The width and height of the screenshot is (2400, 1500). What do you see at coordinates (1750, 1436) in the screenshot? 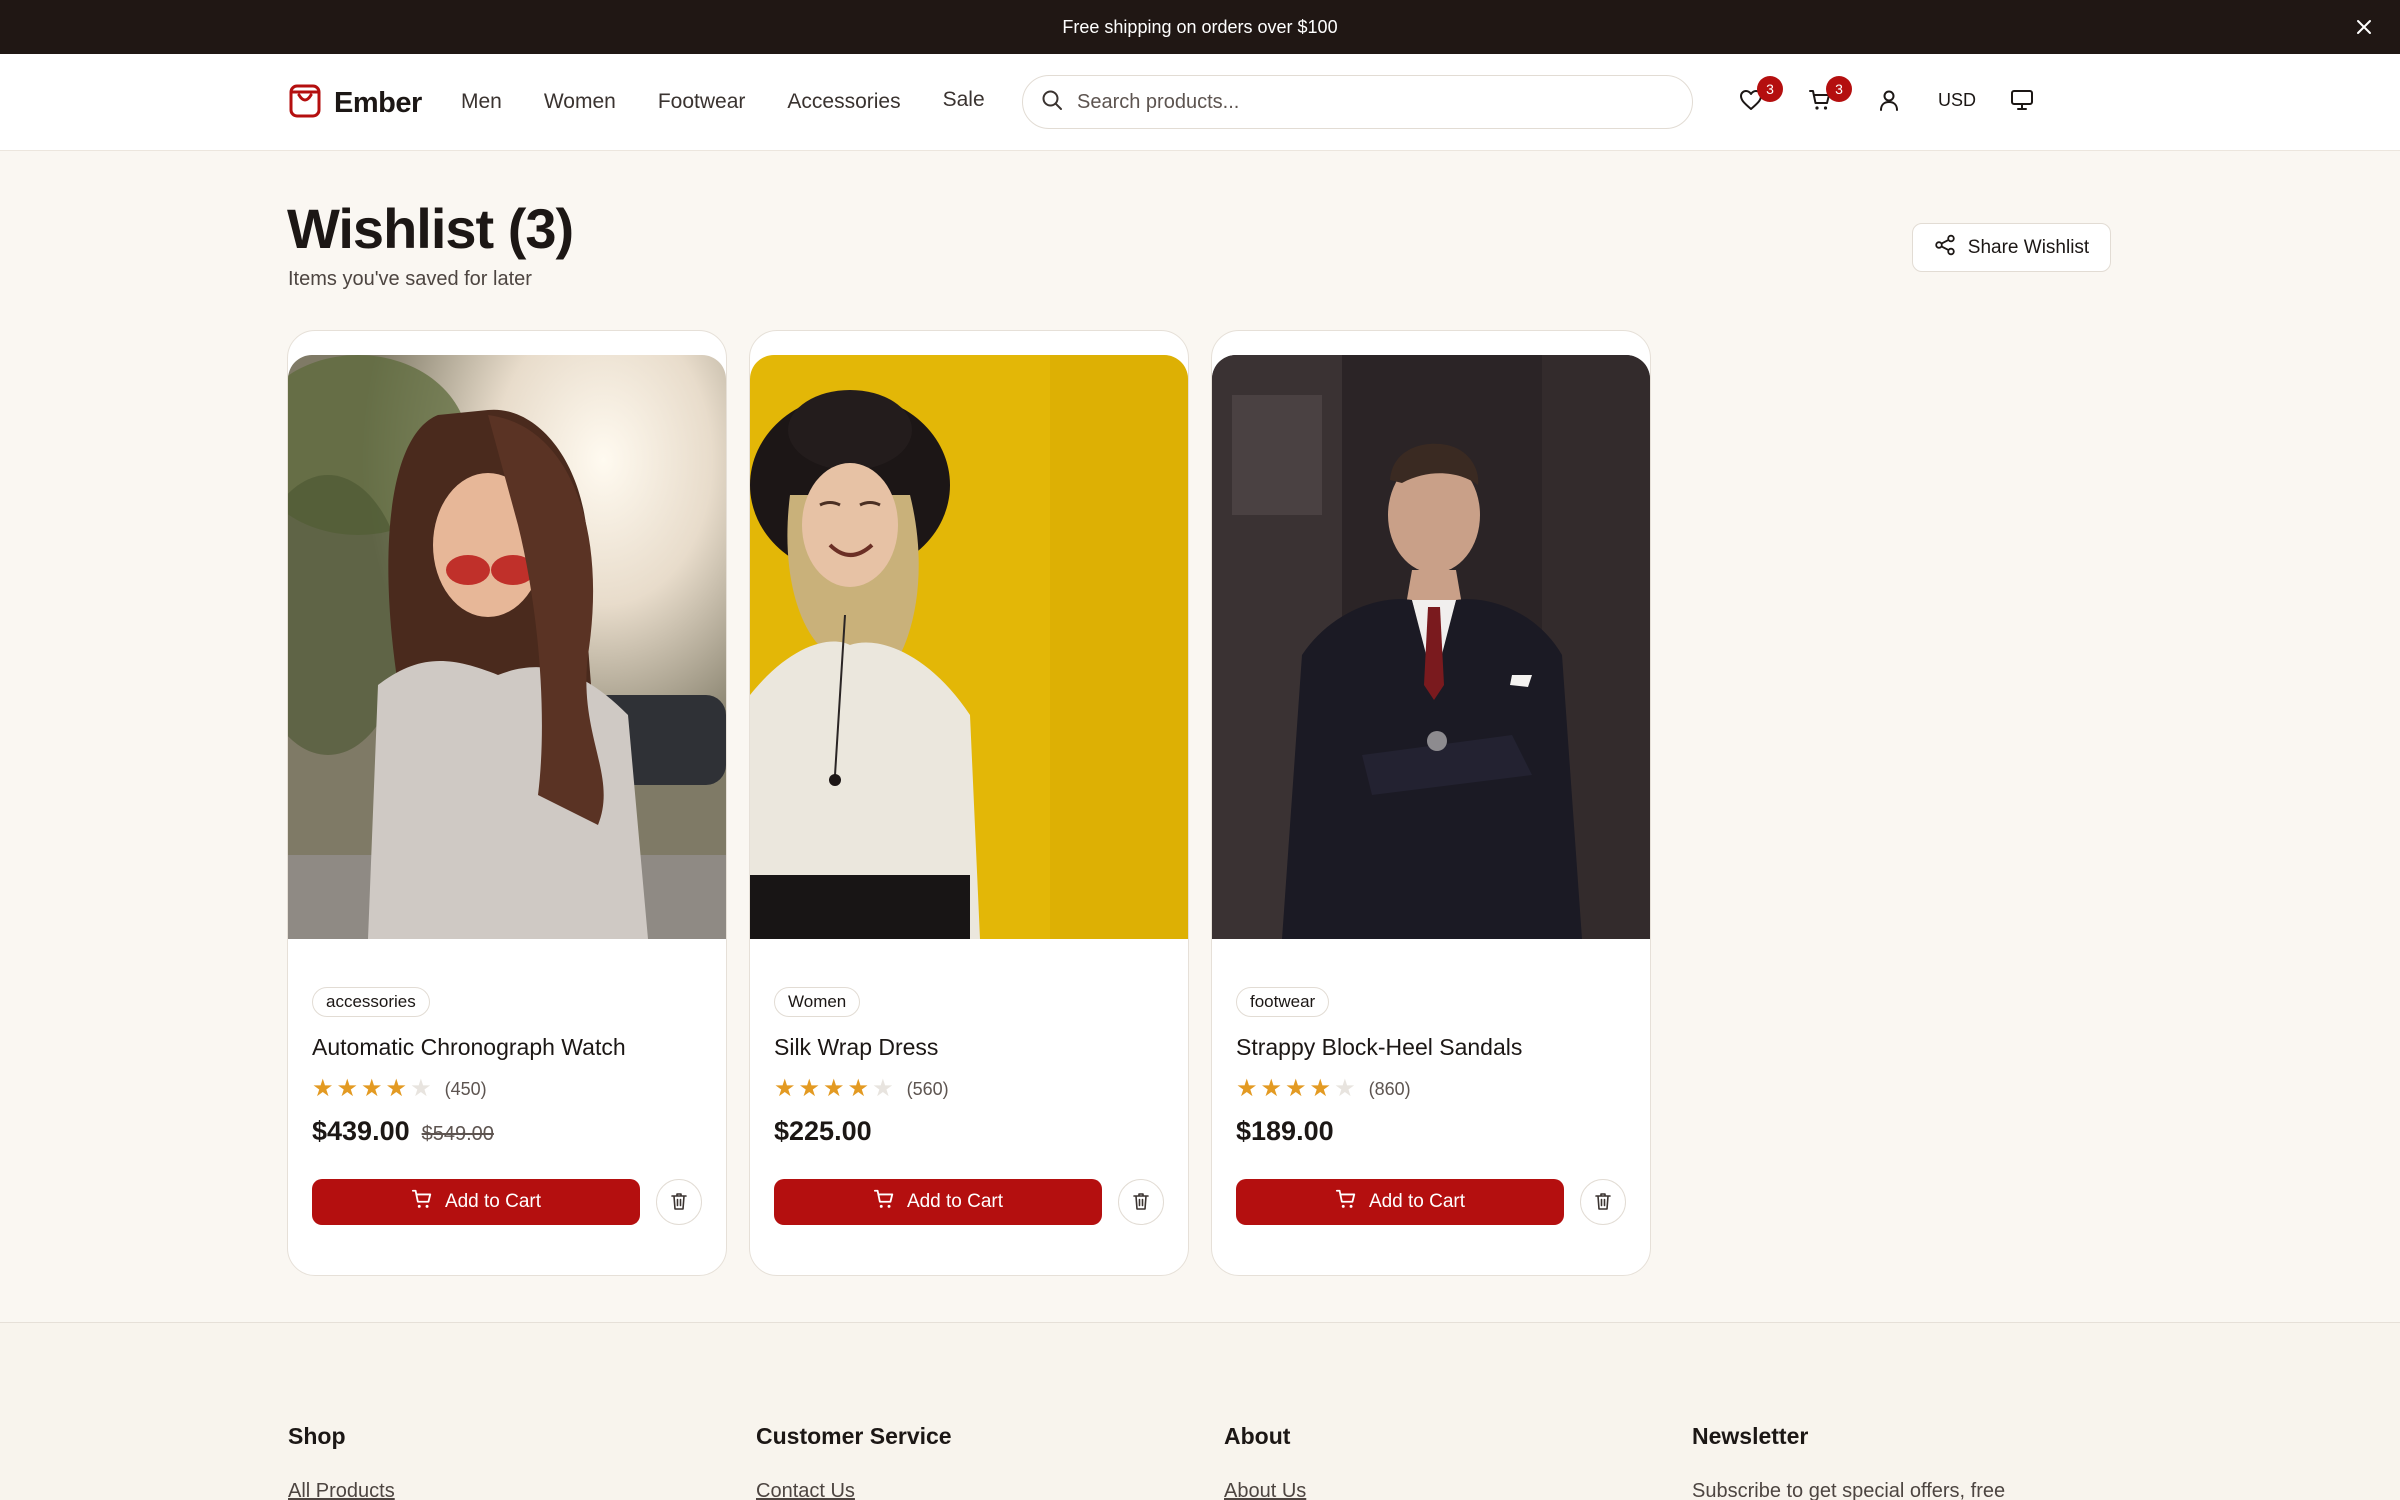
I see `footer-heading: Newsletter` at bounding box center [1750, 1436].